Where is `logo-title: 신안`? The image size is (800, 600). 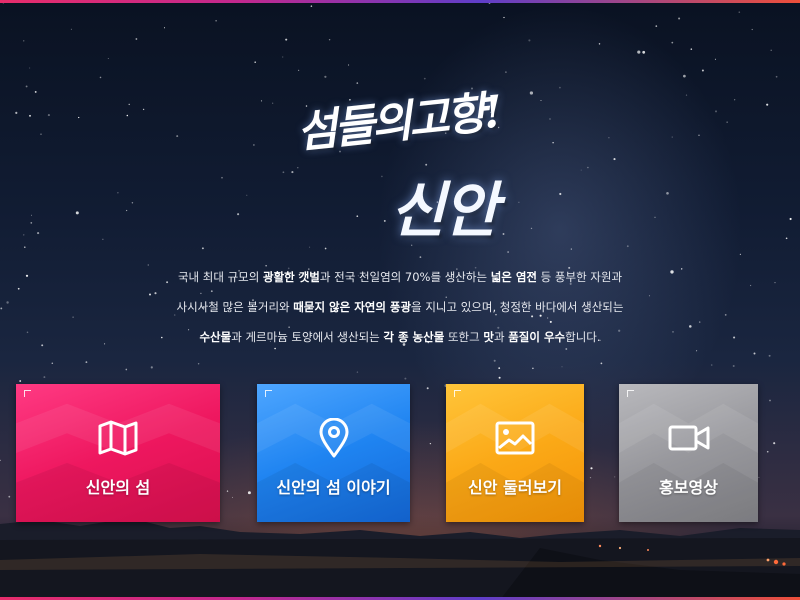
logo-title: 신안 is located at coordinates (444, 211).